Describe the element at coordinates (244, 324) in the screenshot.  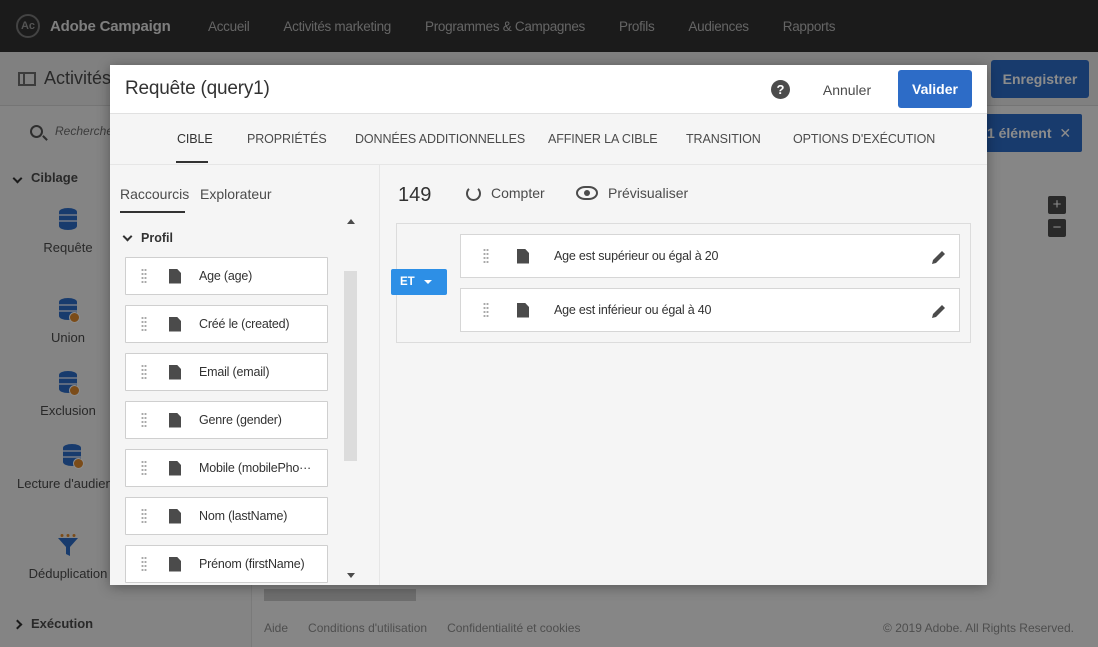
I see `field-label: Créé le (created)` at that location.